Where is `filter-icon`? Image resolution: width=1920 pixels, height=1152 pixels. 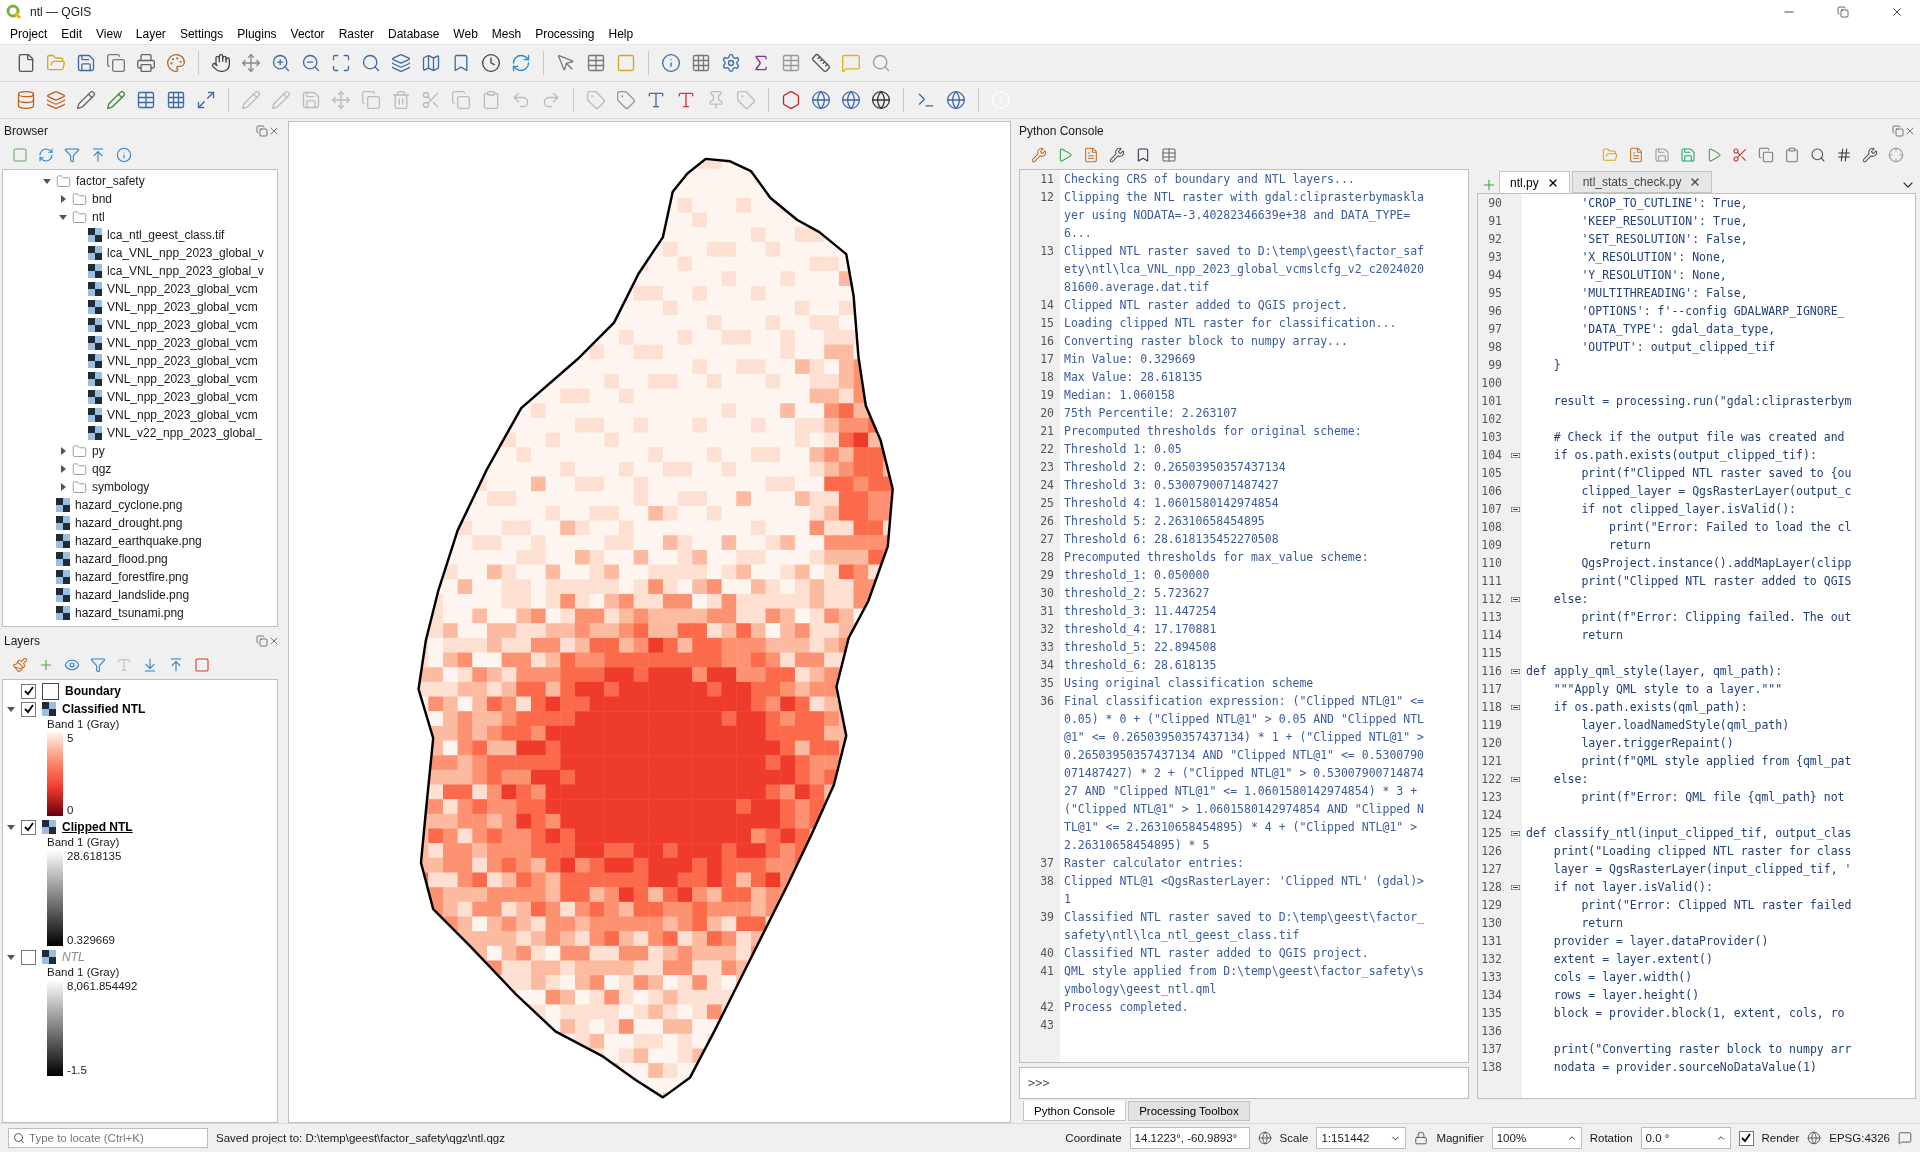 filter-icon is located at coordinates (98, 665).